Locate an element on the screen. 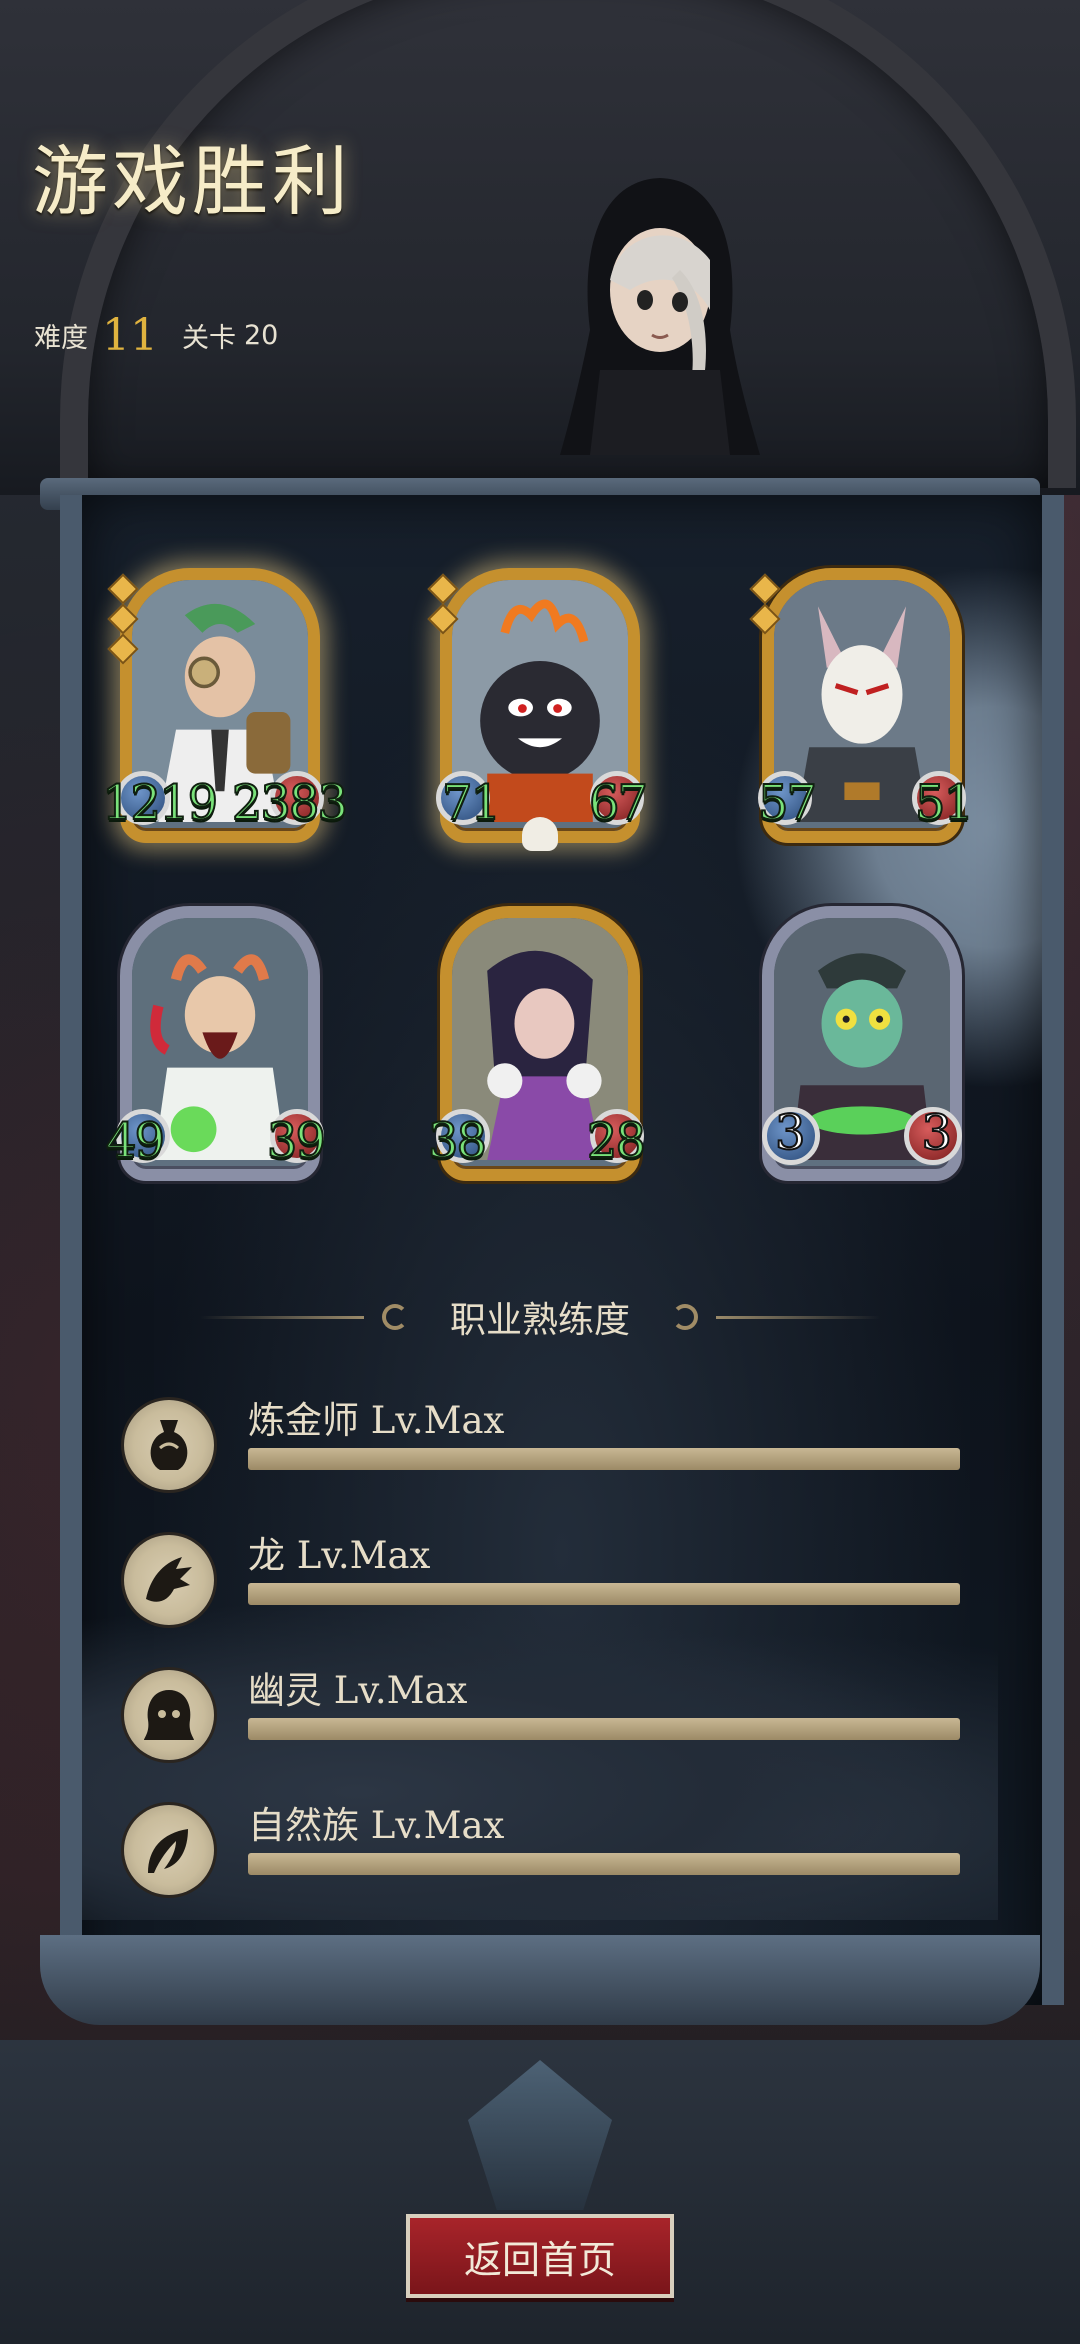  dragon-class-icon is located at coordinates (169, 1580).